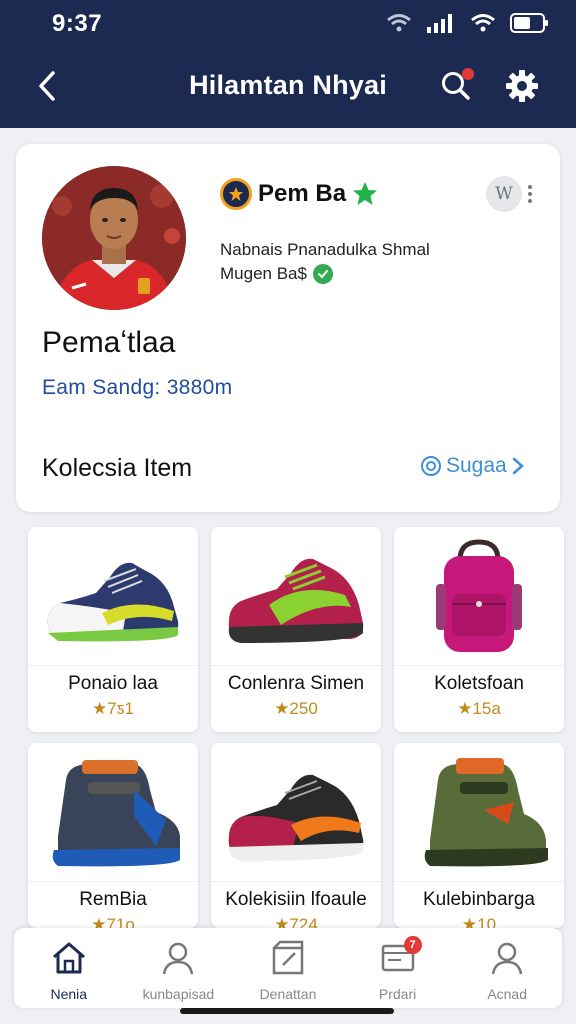 The image size is (576, 1024). I want to click on item-name: Conlenra Simen, so click(296, 683).